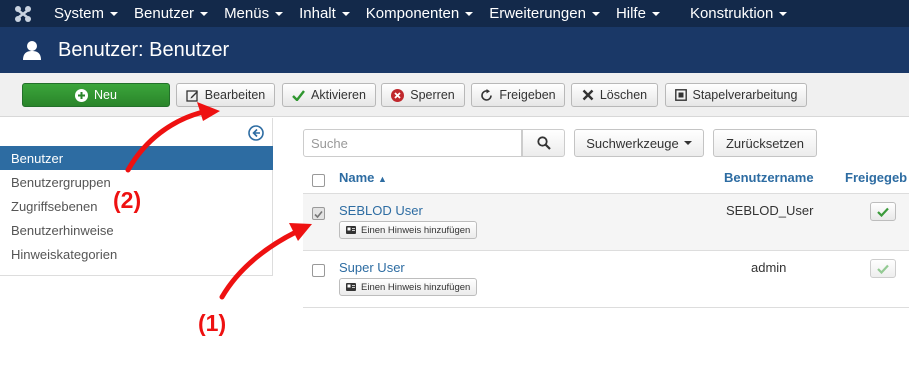  What do you see at coordinates (398, 95) in the screenshot?
I see `block-icon` at bounding box center [398, 95].